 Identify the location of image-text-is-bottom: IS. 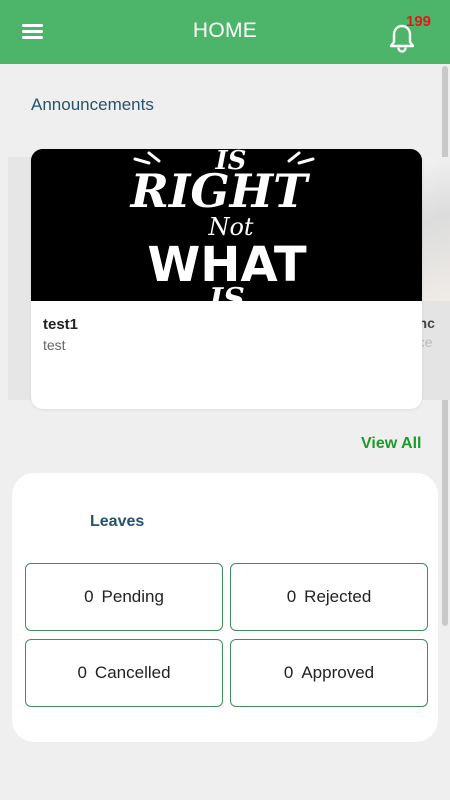
(226, 291).